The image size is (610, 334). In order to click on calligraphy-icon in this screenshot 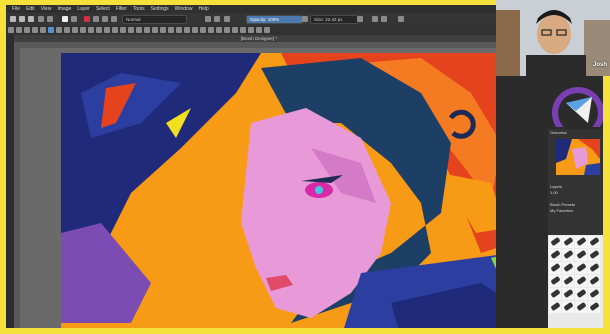, I will do `click(43, 30)`.